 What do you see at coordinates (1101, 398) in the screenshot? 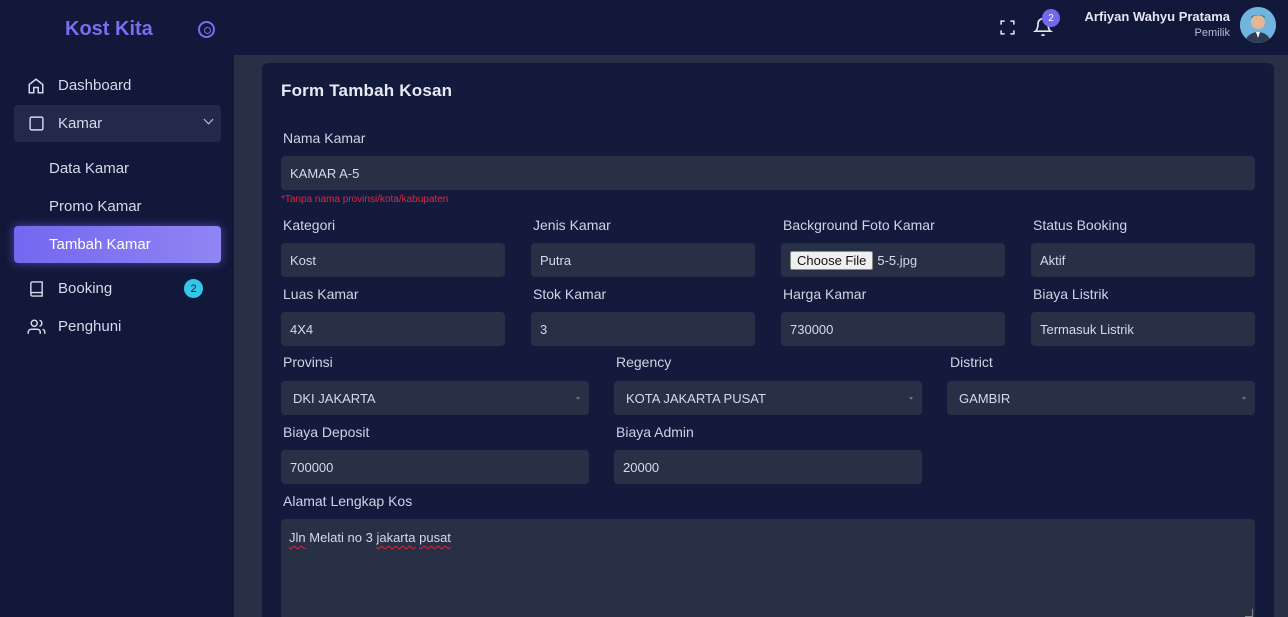
I see `district-select: GAMBIR` at bounding box center [1101, 398].